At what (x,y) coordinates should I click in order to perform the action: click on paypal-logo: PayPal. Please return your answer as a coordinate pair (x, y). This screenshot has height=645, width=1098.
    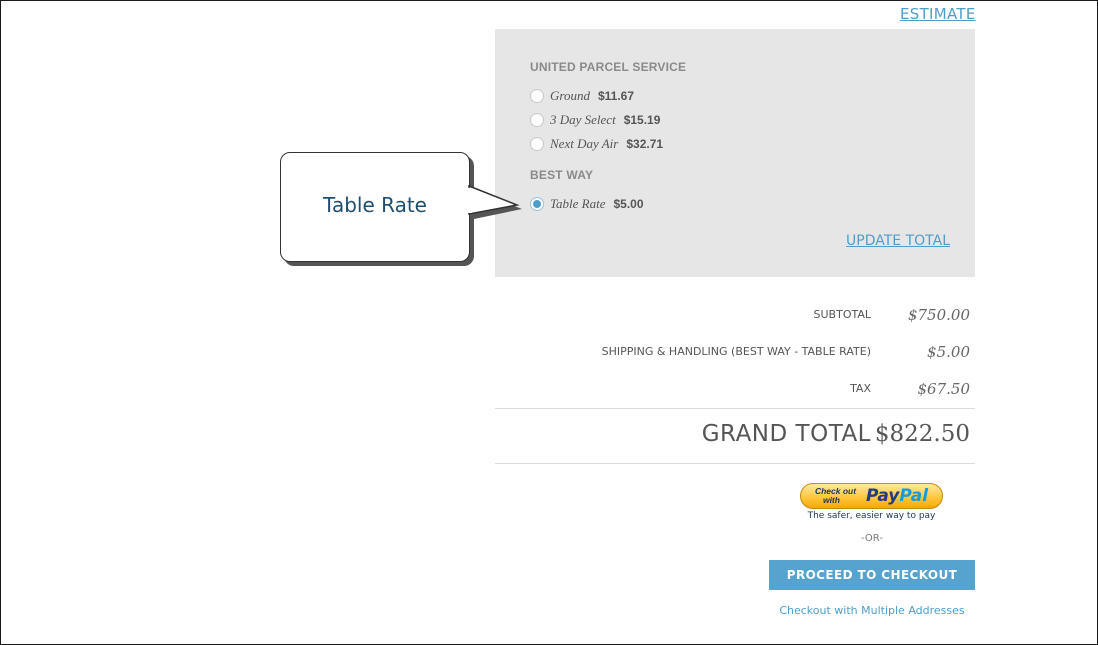
    Looking at the image, I should click on (897, 496).